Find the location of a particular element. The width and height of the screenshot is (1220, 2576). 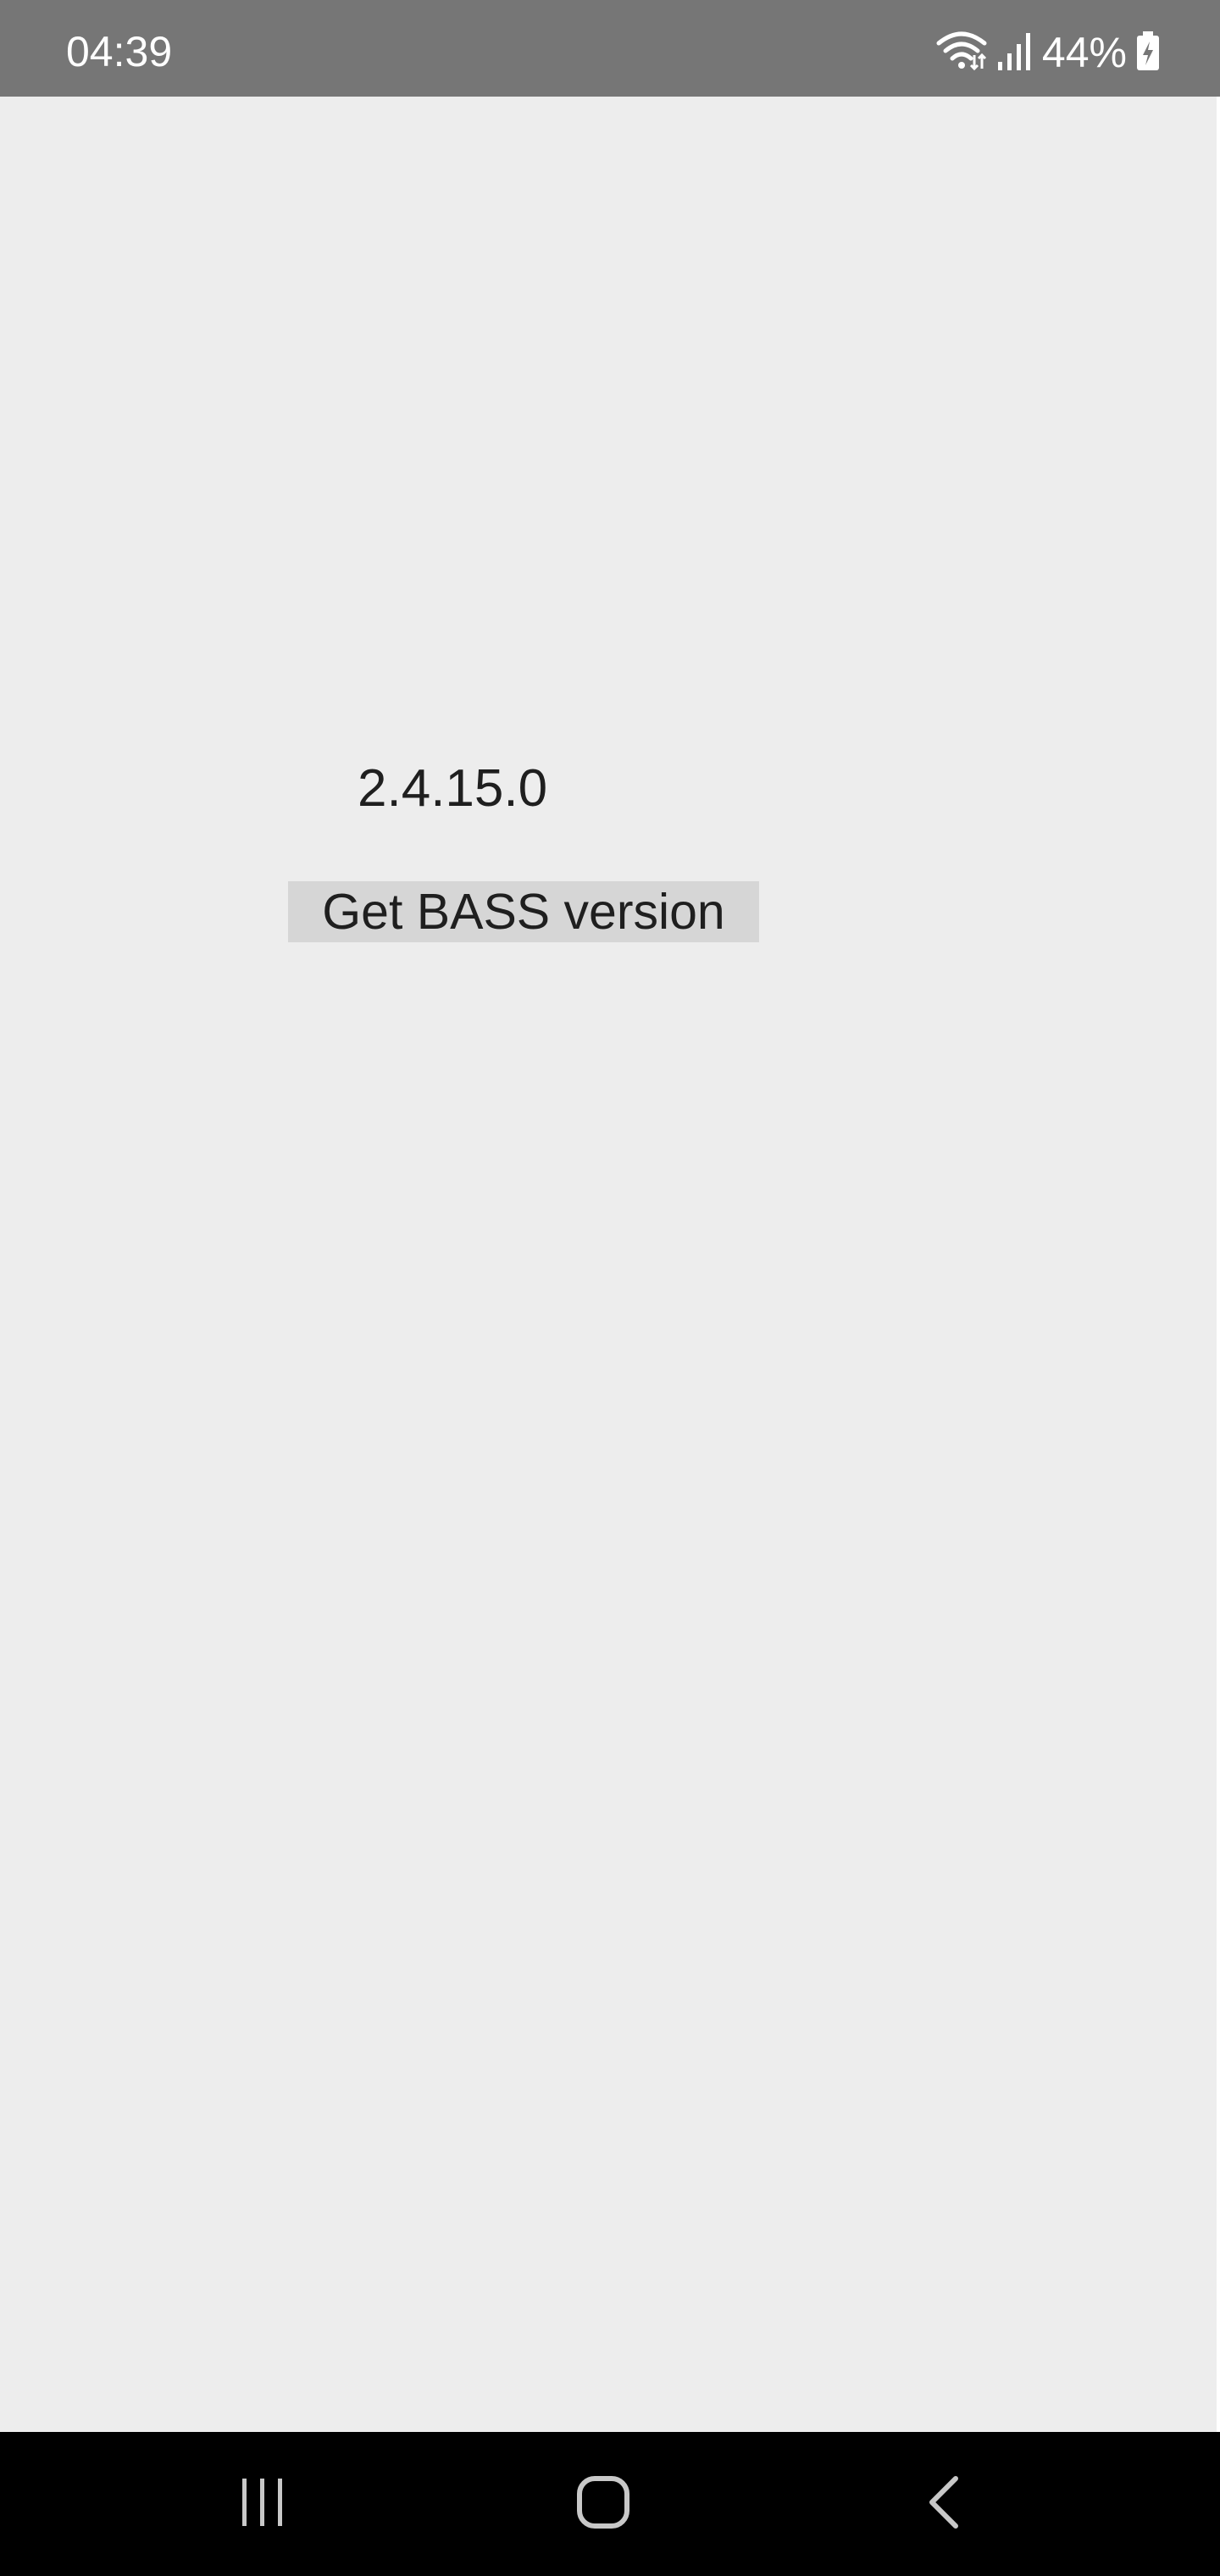

recent-apps-button is located at coordinates (262, 2504).